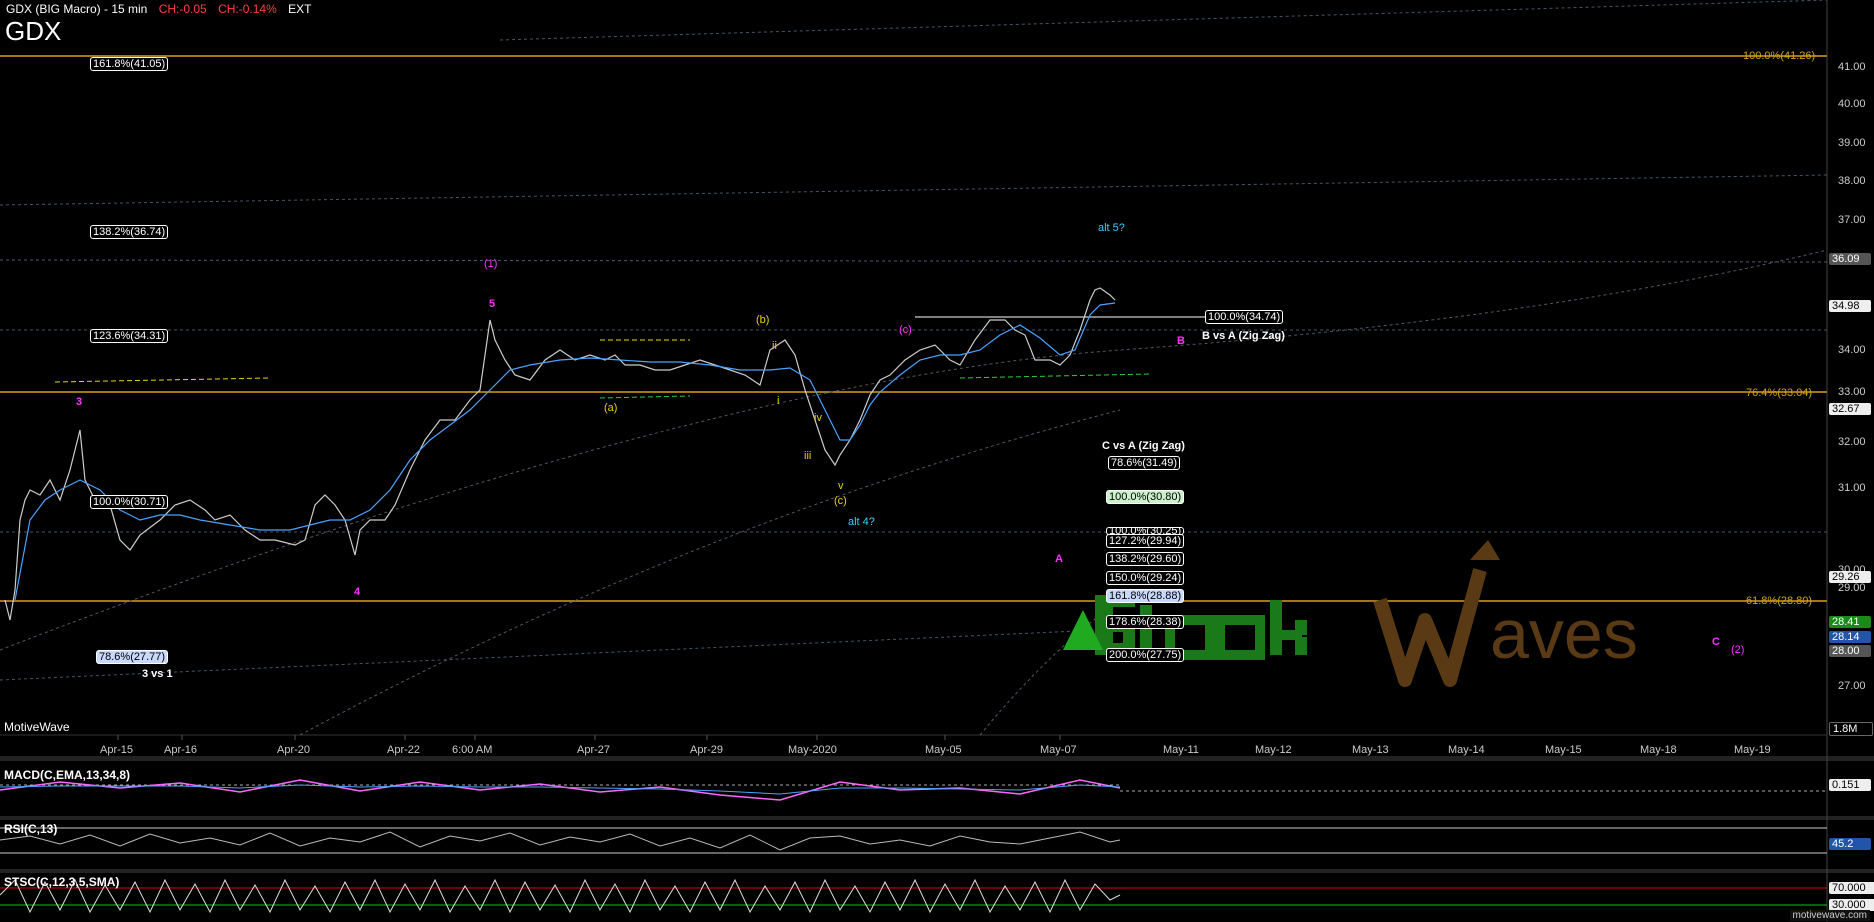 The height and width of the screenshot is (922, 1874). I want to click on price-badge: 28.14, so click(1850, 637).